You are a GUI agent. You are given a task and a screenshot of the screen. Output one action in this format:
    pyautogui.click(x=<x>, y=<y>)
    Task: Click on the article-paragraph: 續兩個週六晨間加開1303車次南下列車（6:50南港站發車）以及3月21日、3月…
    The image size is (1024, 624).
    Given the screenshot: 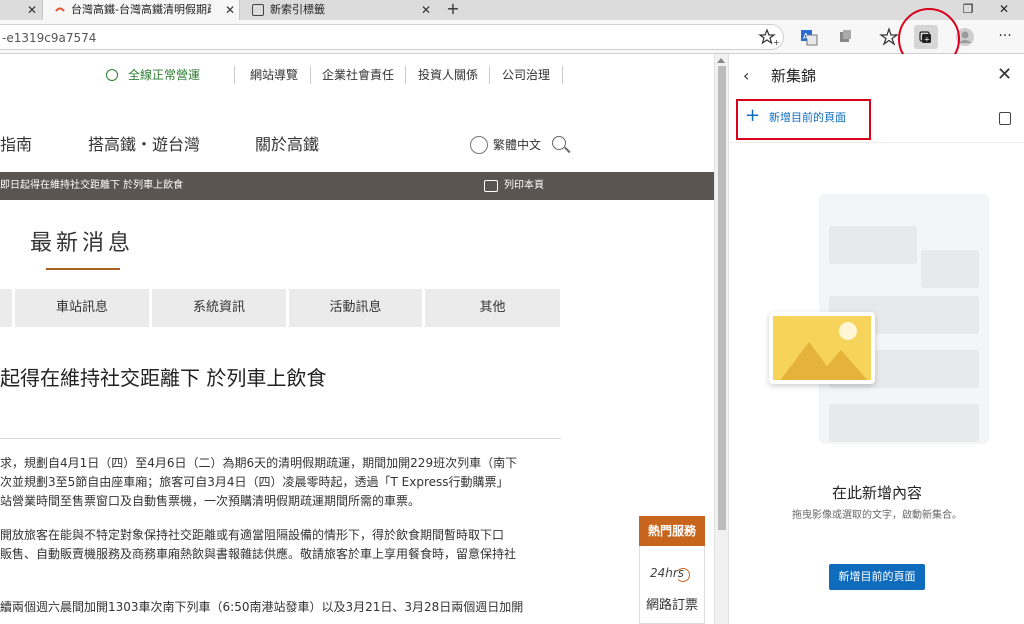 What is the action you would take?
    pyautogui.click(x=262, y=607)
    